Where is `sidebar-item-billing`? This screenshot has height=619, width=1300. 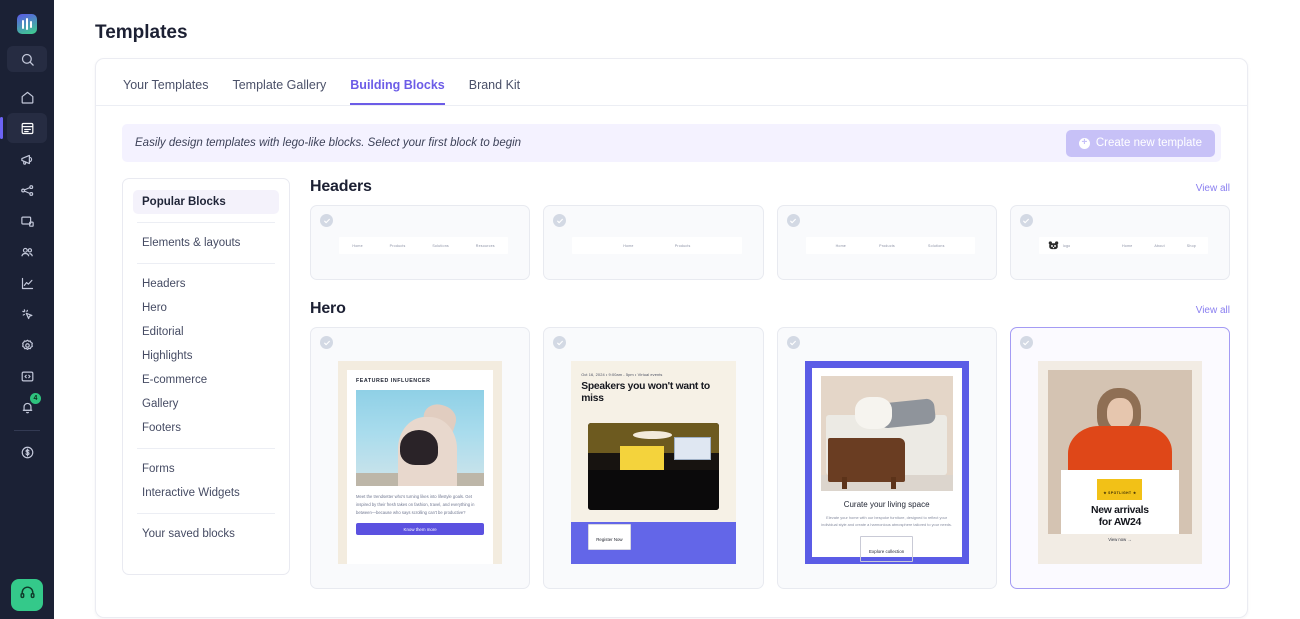 sidebar-item-billing is located at coordinates (27, 452).